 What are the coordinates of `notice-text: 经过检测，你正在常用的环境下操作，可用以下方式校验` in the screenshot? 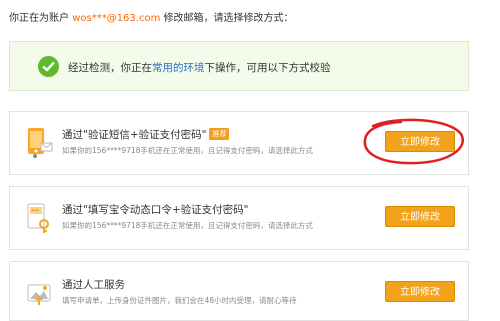 It's located at (199, 67).